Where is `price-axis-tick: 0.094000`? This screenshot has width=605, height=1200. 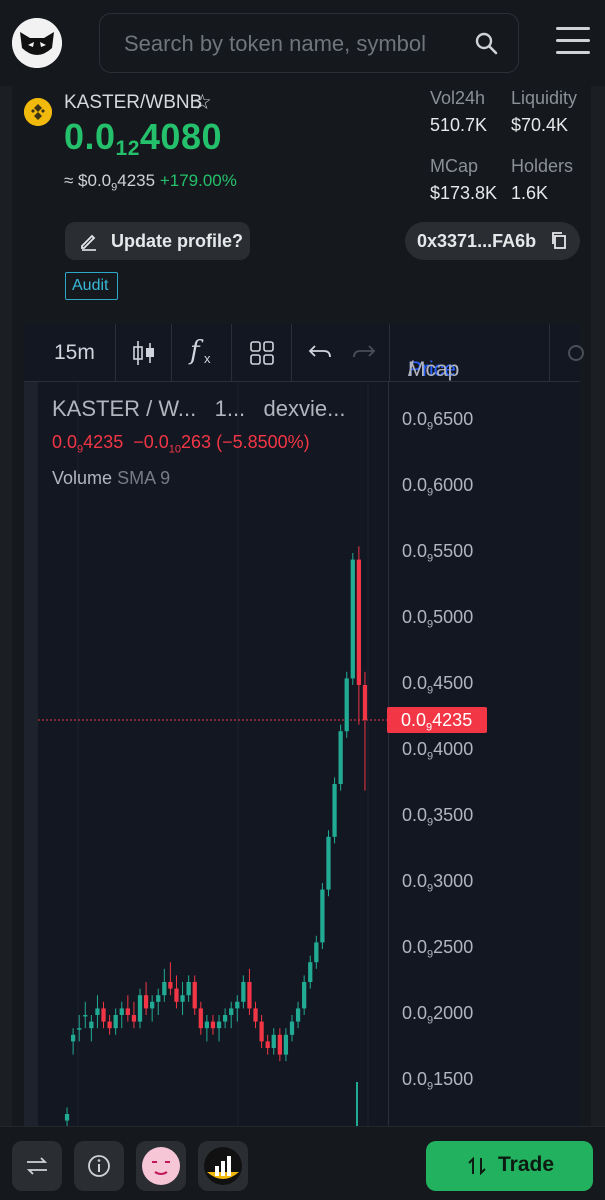 price-axis-tick: 0.094000 is located at coordinates (438, 751).